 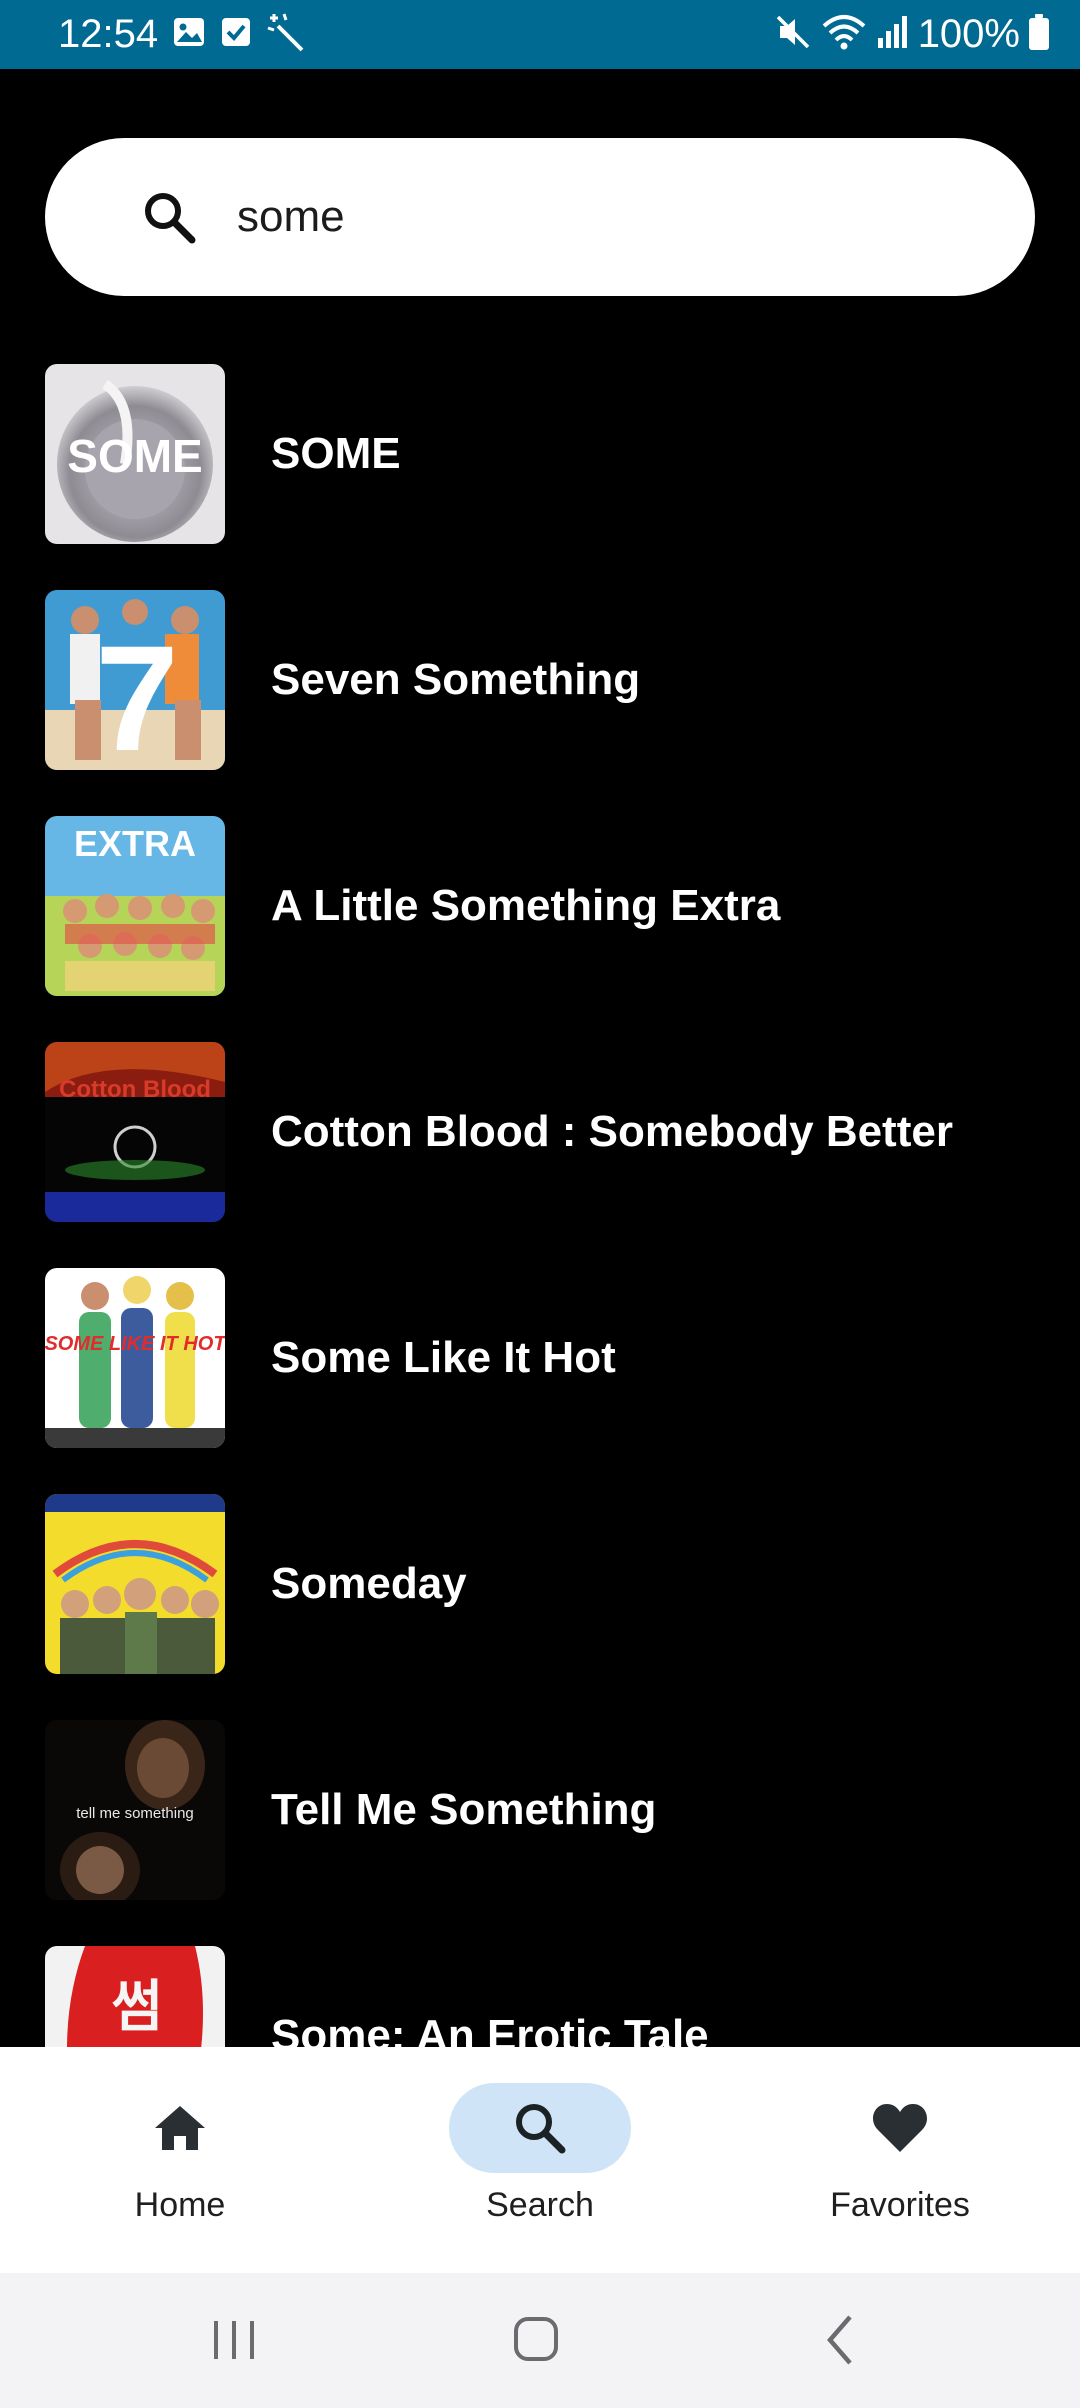 I want to click on result-title: Some Like It Hot, so click(x=443, y=1357).